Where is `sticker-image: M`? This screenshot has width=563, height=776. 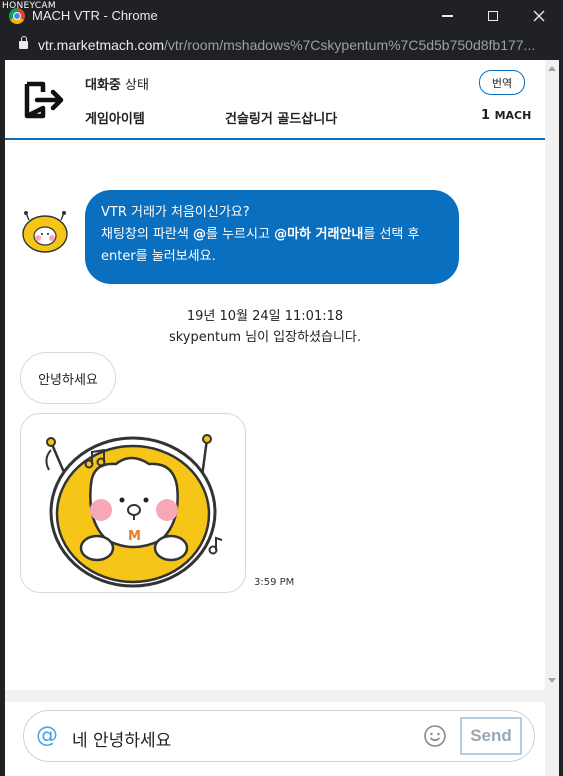 sticker-image: M is located at coordinates (134, 511).